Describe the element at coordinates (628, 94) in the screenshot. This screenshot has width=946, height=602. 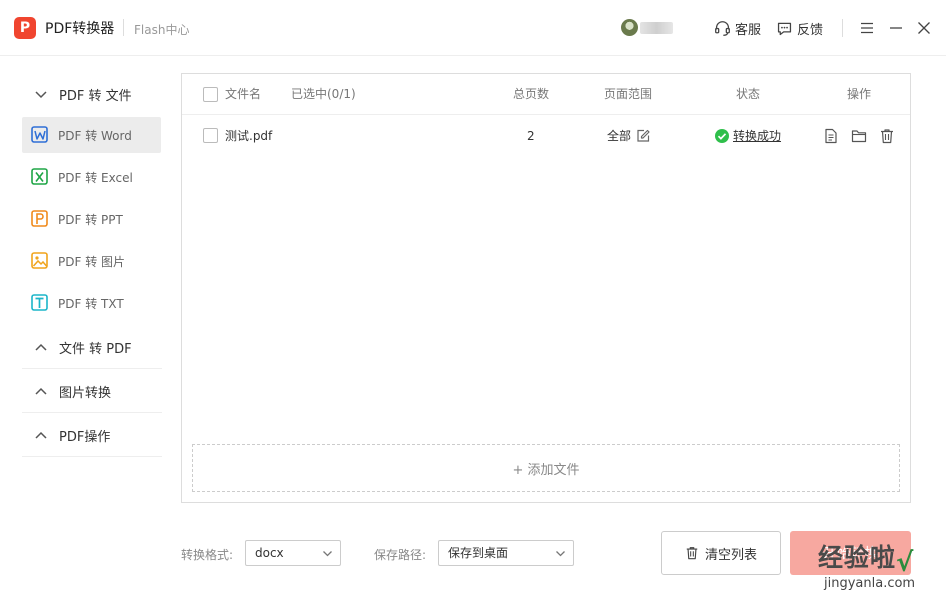
I see `header-page-range: 页面范围` at that location.